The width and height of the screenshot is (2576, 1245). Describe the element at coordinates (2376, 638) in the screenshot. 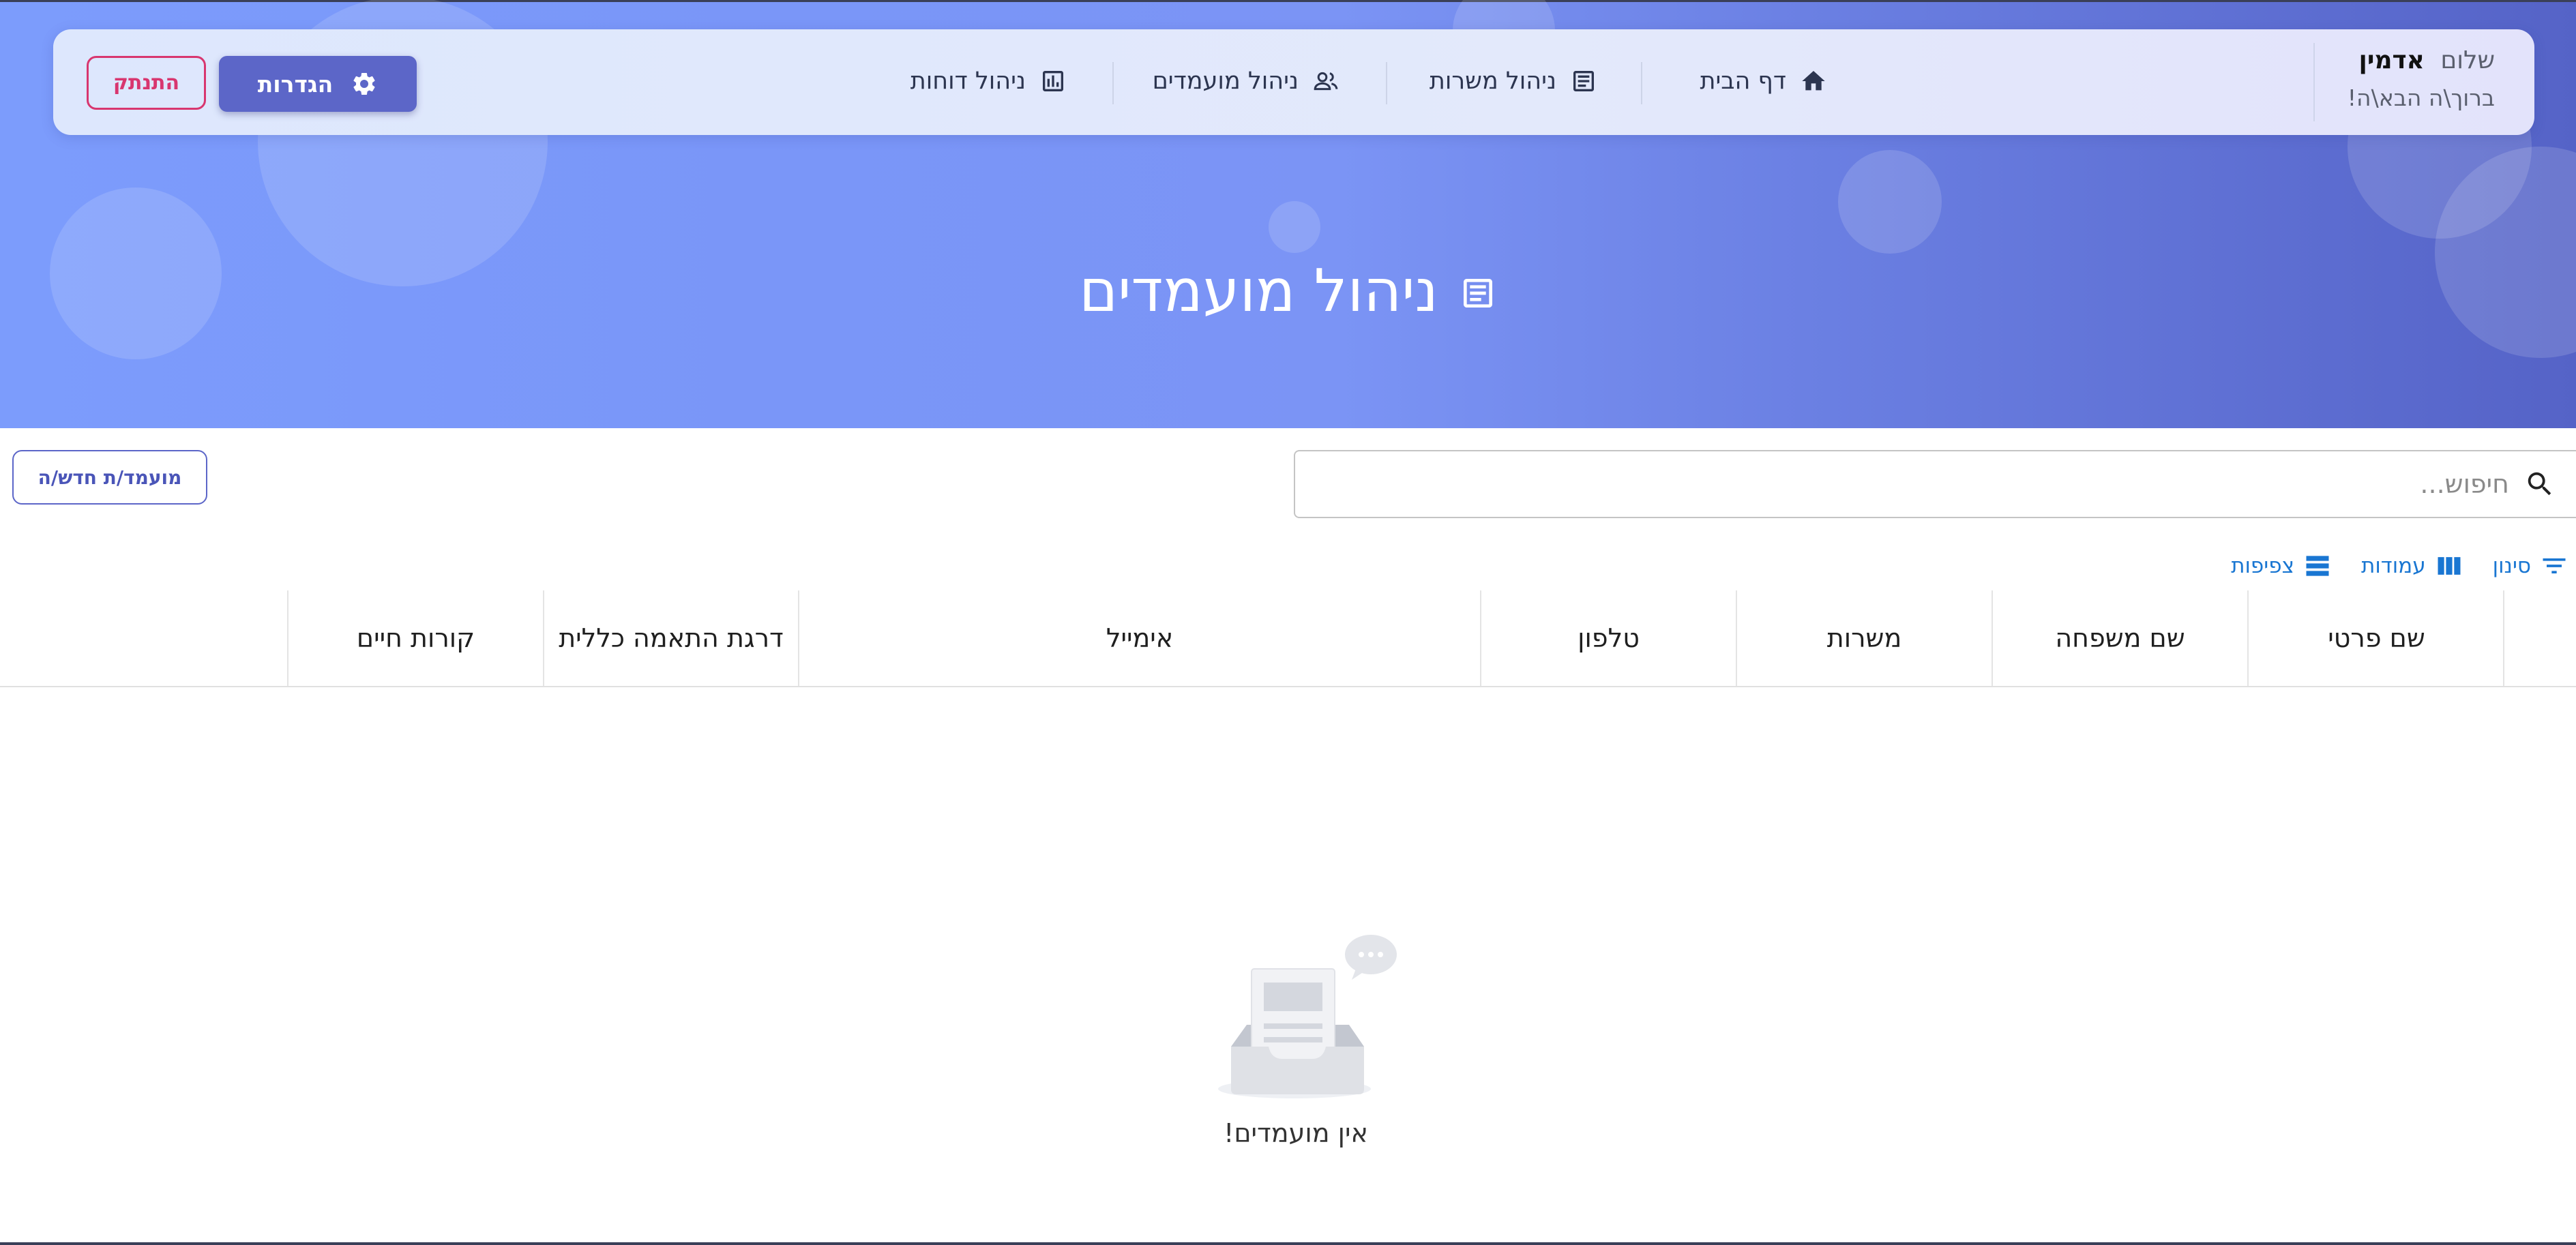

I see `column-header-first-name: שם פרטי` at that location.